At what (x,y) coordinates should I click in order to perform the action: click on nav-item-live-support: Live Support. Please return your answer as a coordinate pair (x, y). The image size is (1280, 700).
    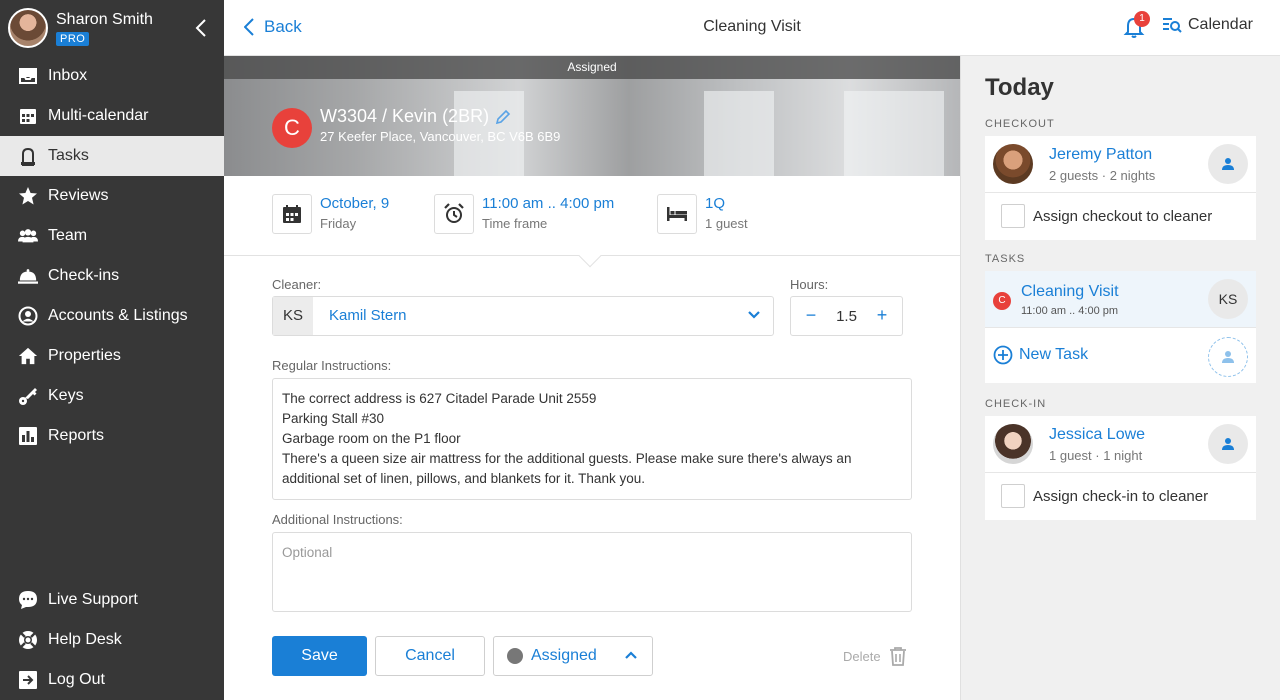
    Looking at the image, I should click on (112, 600).